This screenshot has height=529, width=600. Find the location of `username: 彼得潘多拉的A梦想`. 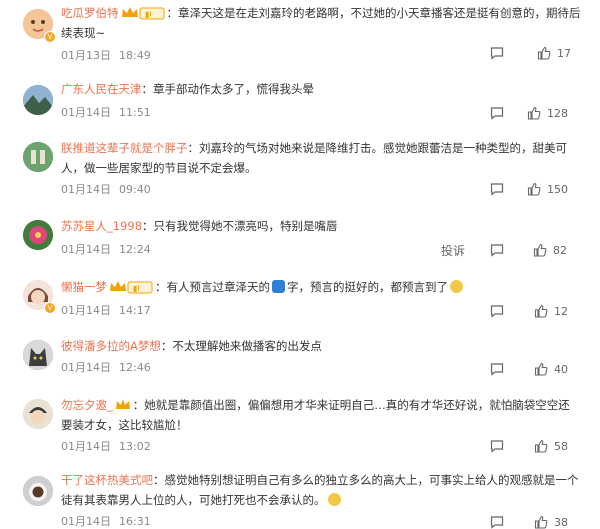

username: 彼得潘多拉的A梦想 is located at coordinates (111, 346).